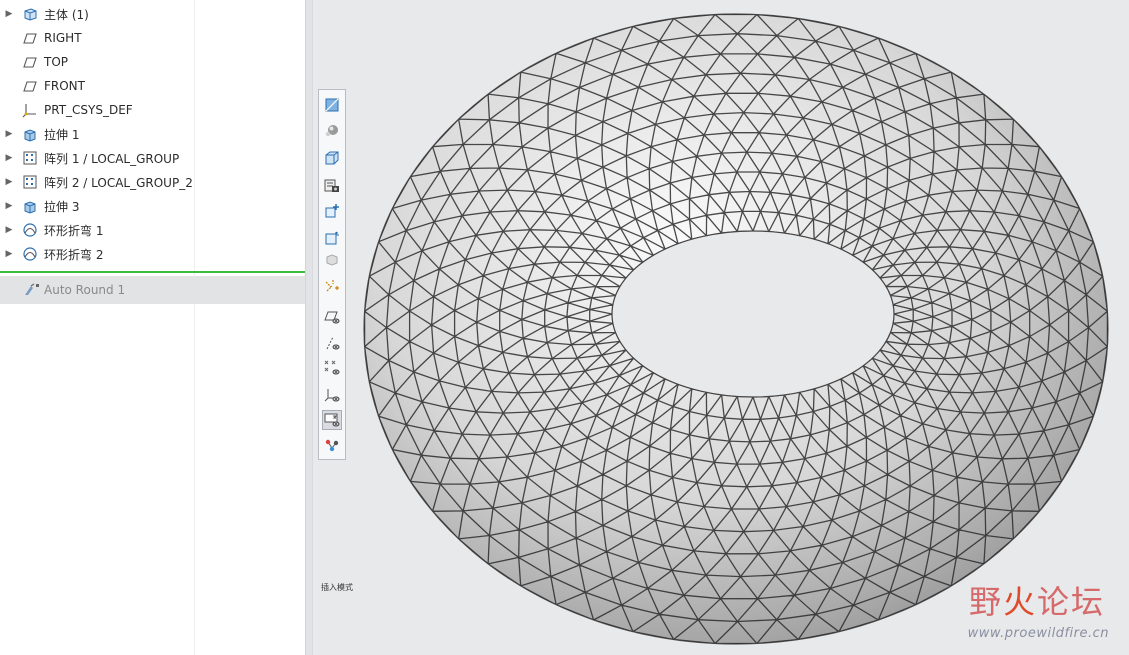 This screenshot has width=1129, height=655. I want to click on view-toolbar, so click(332, 274).